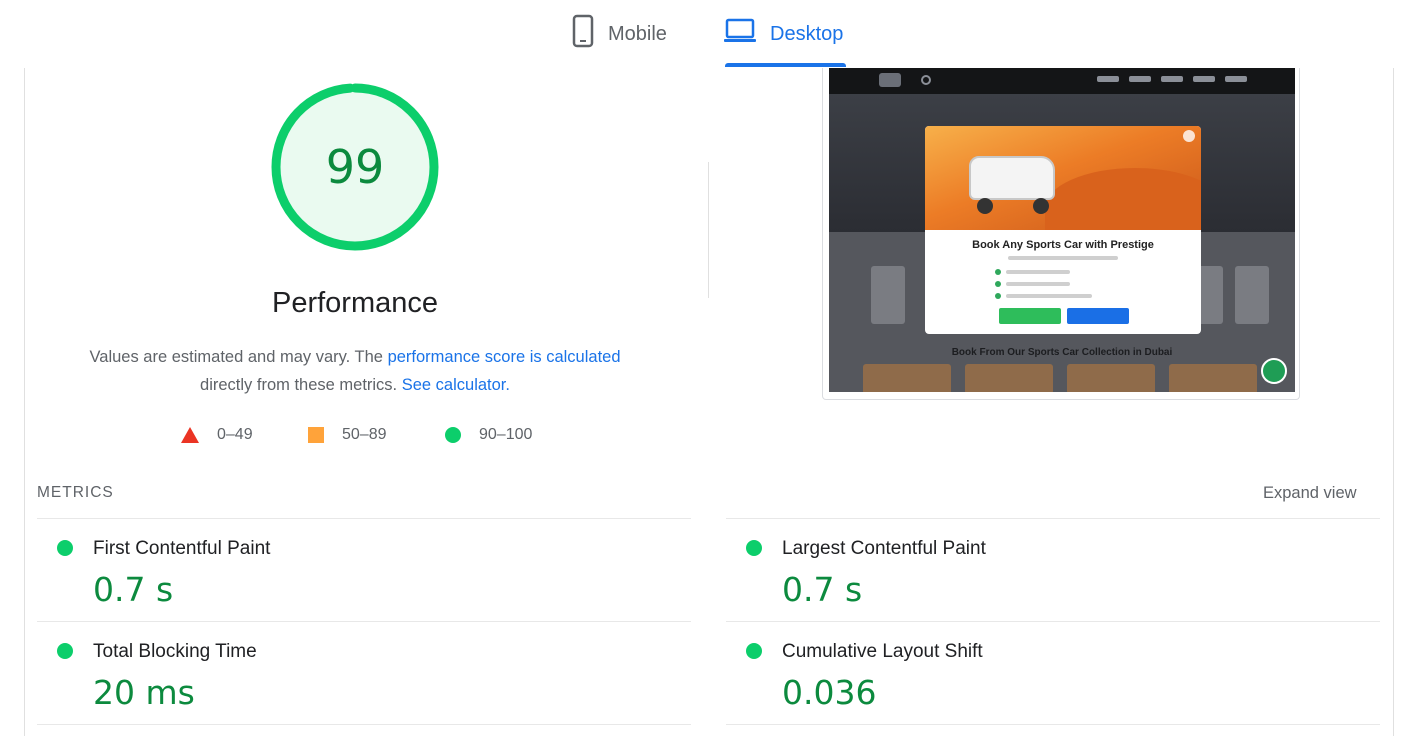  What do you see at coordinates (583, 34) in the screenshot?
I see `phone-icon` at bounding box center [583, 34].